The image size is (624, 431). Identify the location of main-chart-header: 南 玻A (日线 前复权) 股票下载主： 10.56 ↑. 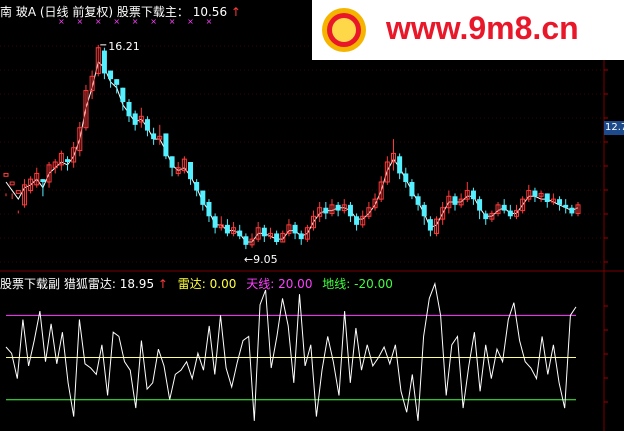
(120, 11).